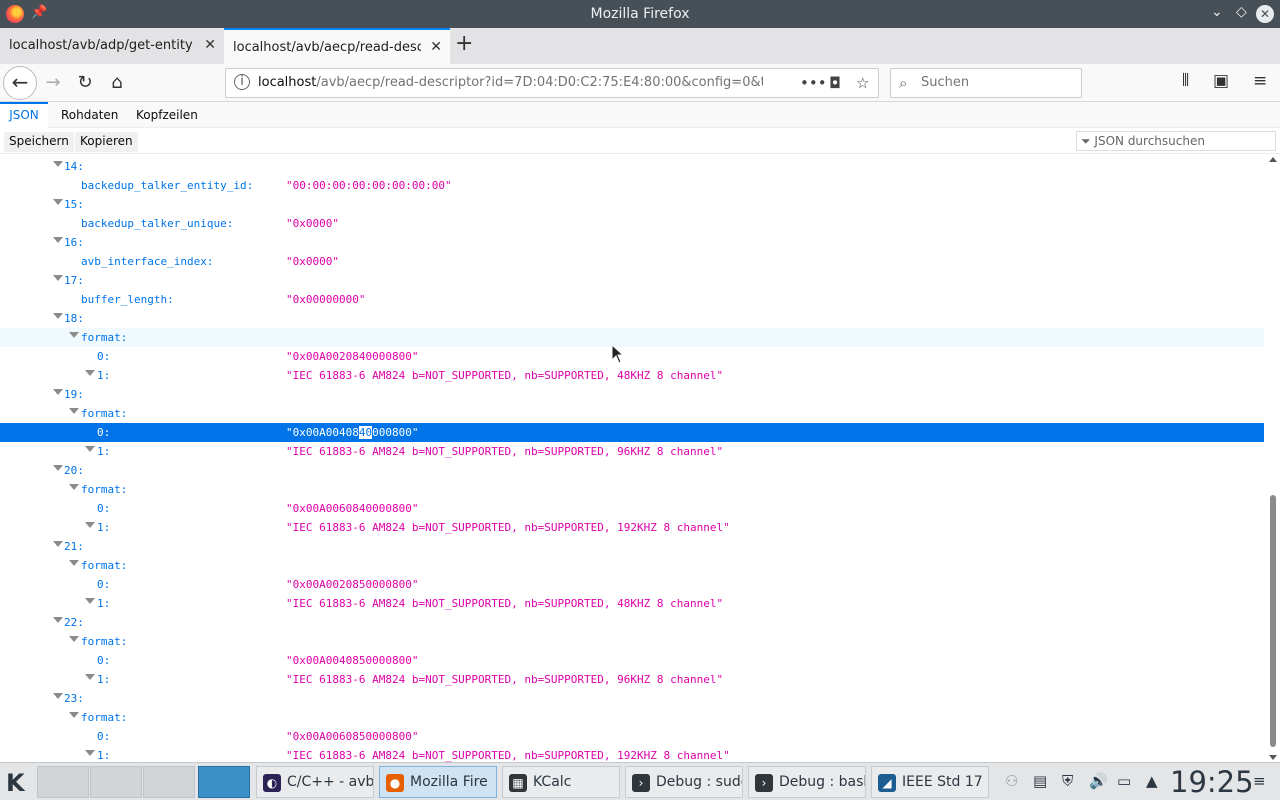 The width and height of the screenshot is (1280, 800). Describe the element at coordinates (1217, 12) in the screenshot. I see `minimize-icon: ⌄` at that location.